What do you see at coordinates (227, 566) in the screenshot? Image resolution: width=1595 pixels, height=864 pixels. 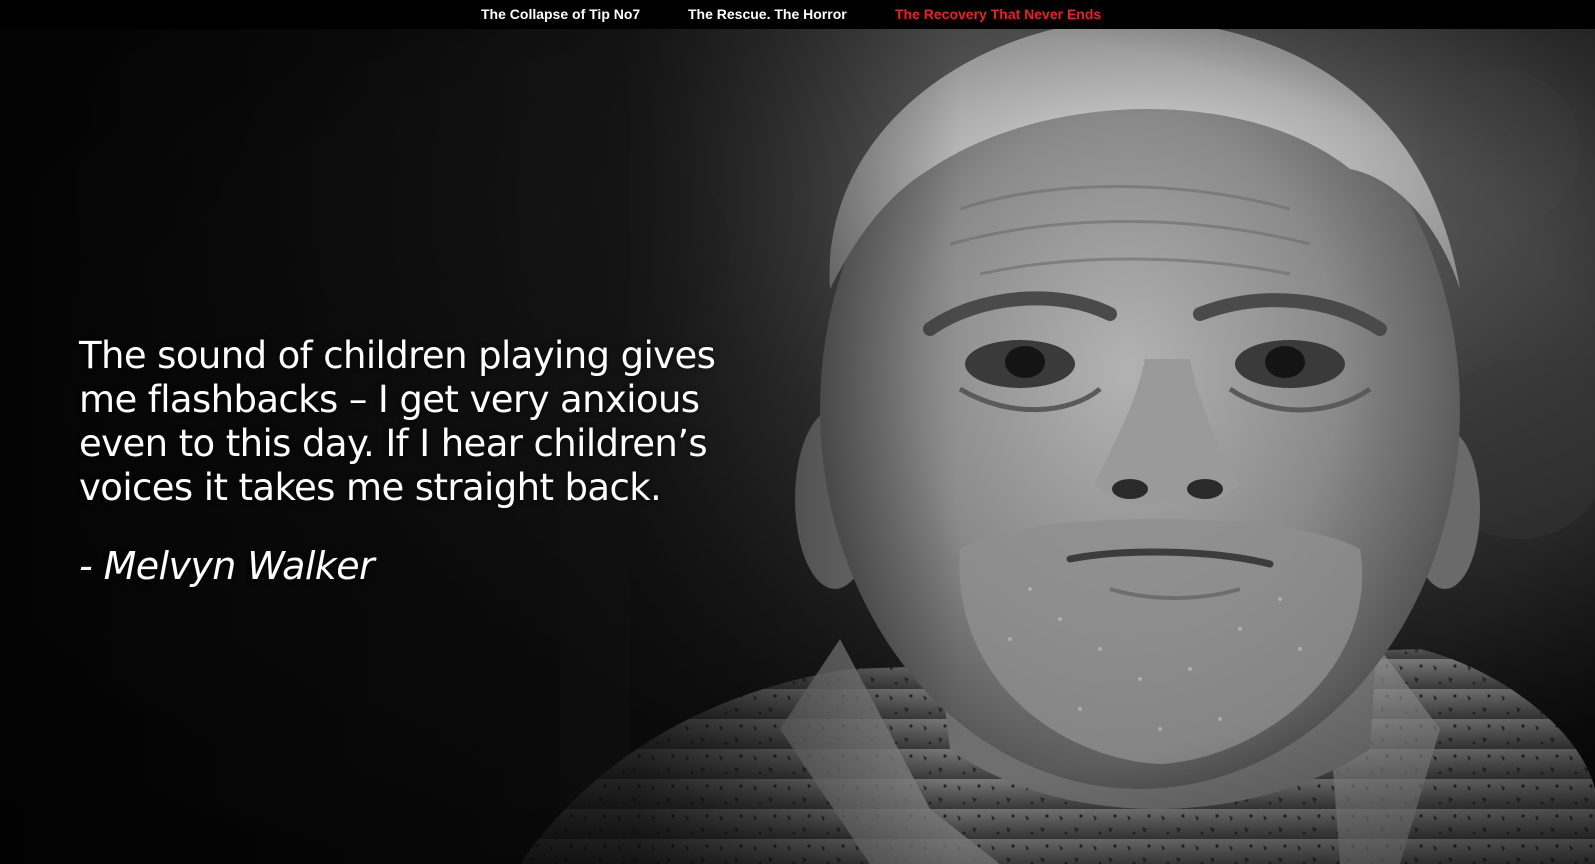 I see `quote-attribution: - Melvyn Walker` at bounding box center [227, 566].